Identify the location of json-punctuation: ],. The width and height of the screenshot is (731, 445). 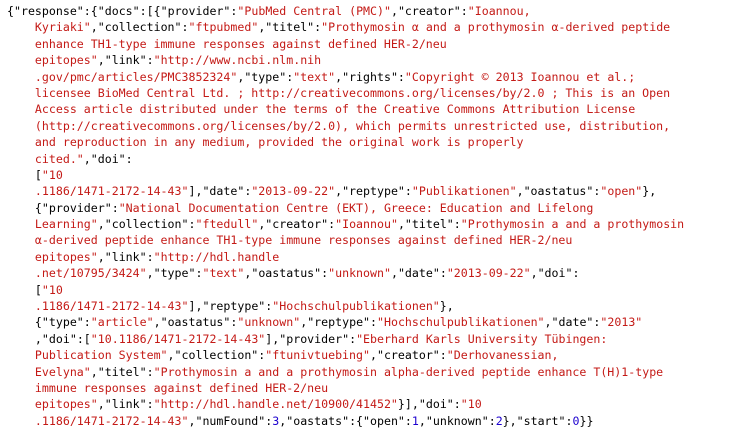
(195, 191).